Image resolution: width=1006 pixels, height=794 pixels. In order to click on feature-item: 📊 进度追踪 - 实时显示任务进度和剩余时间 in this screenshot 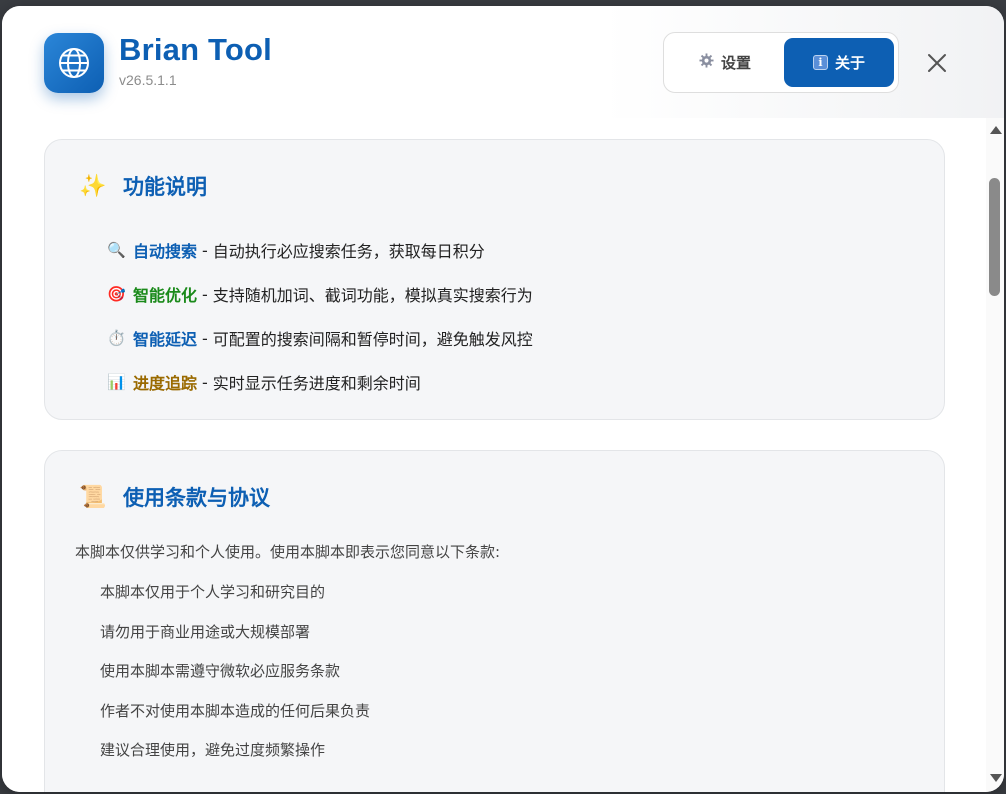, I will do `click(320, 382)`.